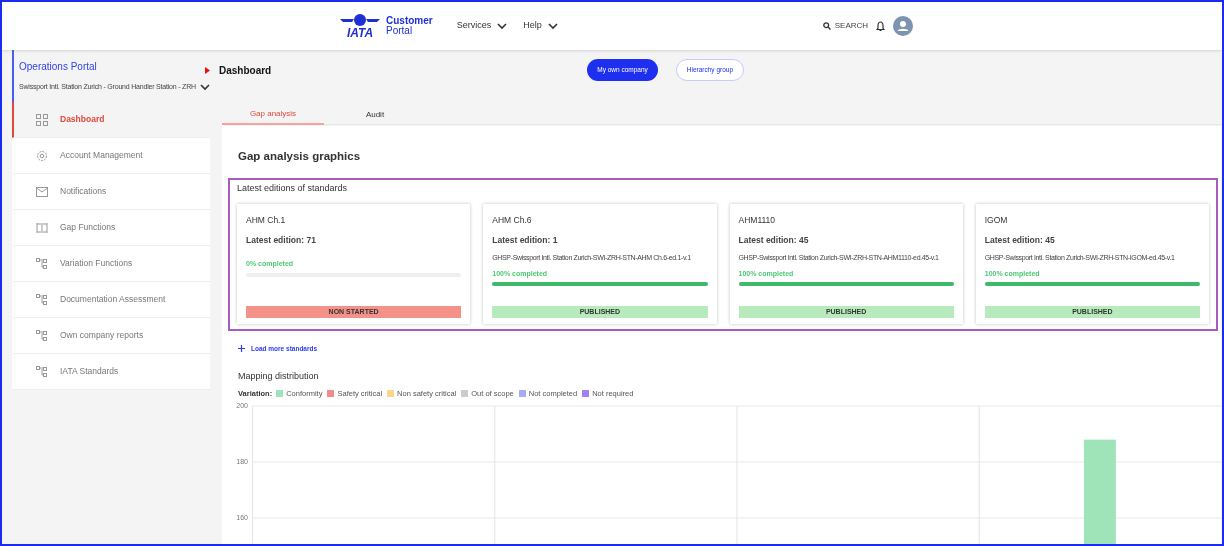 Image resolution: width=1224 pixels, height=546 pixels. I want to click on bell-icon, so click(881, 26).